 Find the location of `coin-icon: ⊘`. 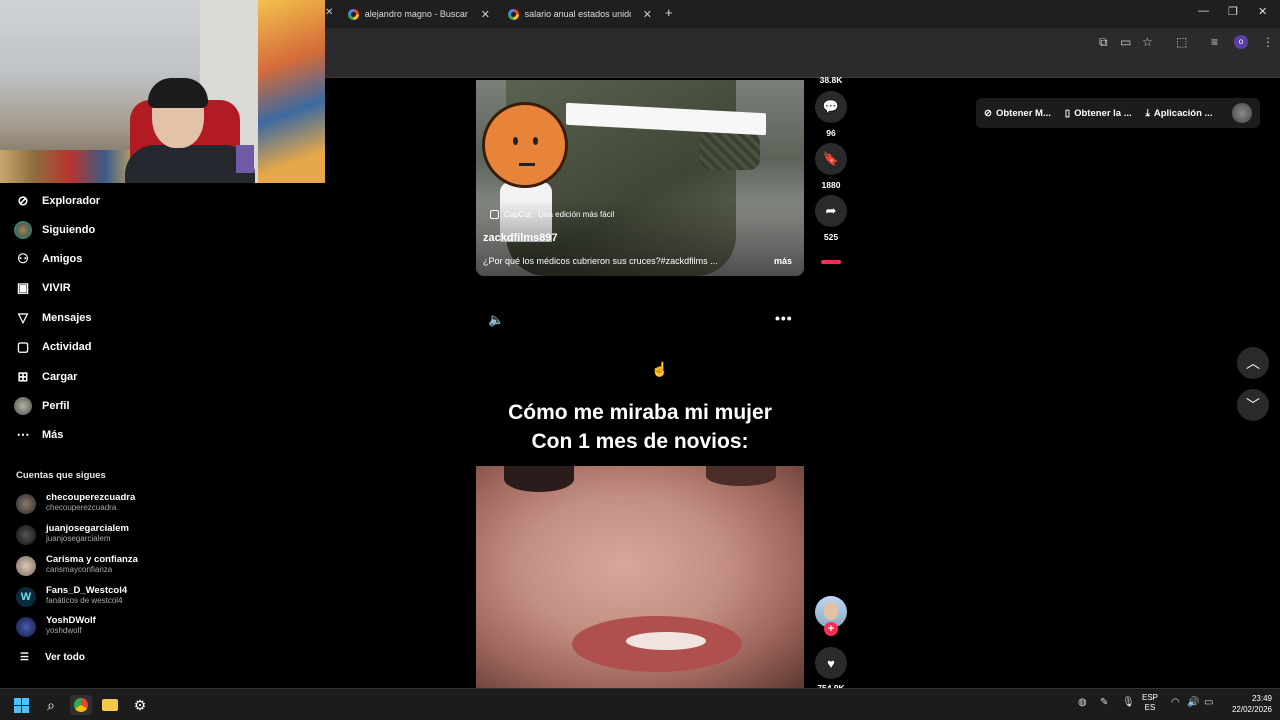

coin-icon: ⊘ is located at coordinates (988, 113).